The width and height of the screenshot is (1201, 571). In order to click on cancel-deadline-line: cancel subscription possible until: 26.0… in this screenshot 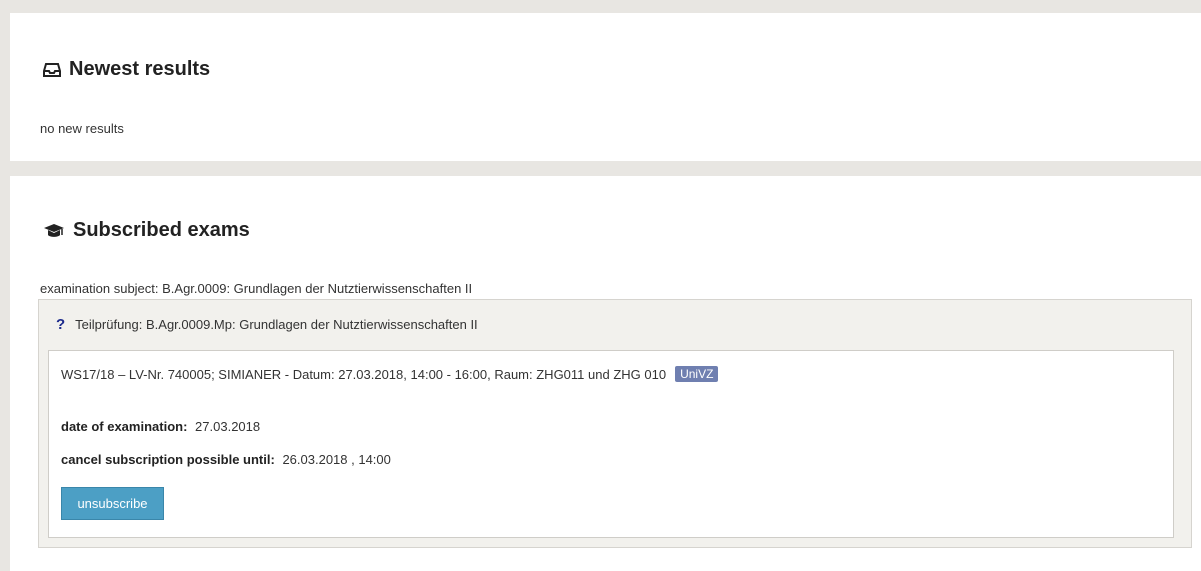, I will do `click(226, 459)`.